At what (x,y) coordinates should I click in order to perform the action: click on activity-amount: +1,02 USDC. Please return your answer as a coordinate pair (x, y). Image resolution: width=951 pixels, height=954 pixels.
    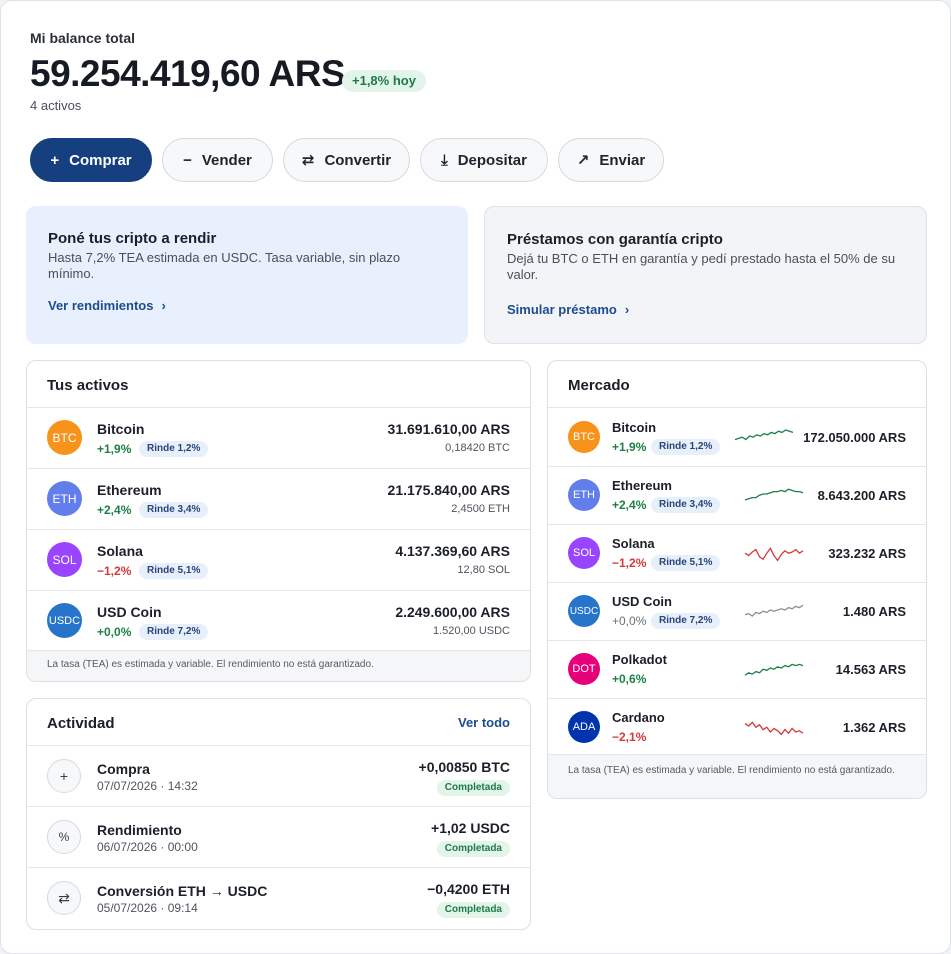
    Looking at the image, I should click on (470, 828).